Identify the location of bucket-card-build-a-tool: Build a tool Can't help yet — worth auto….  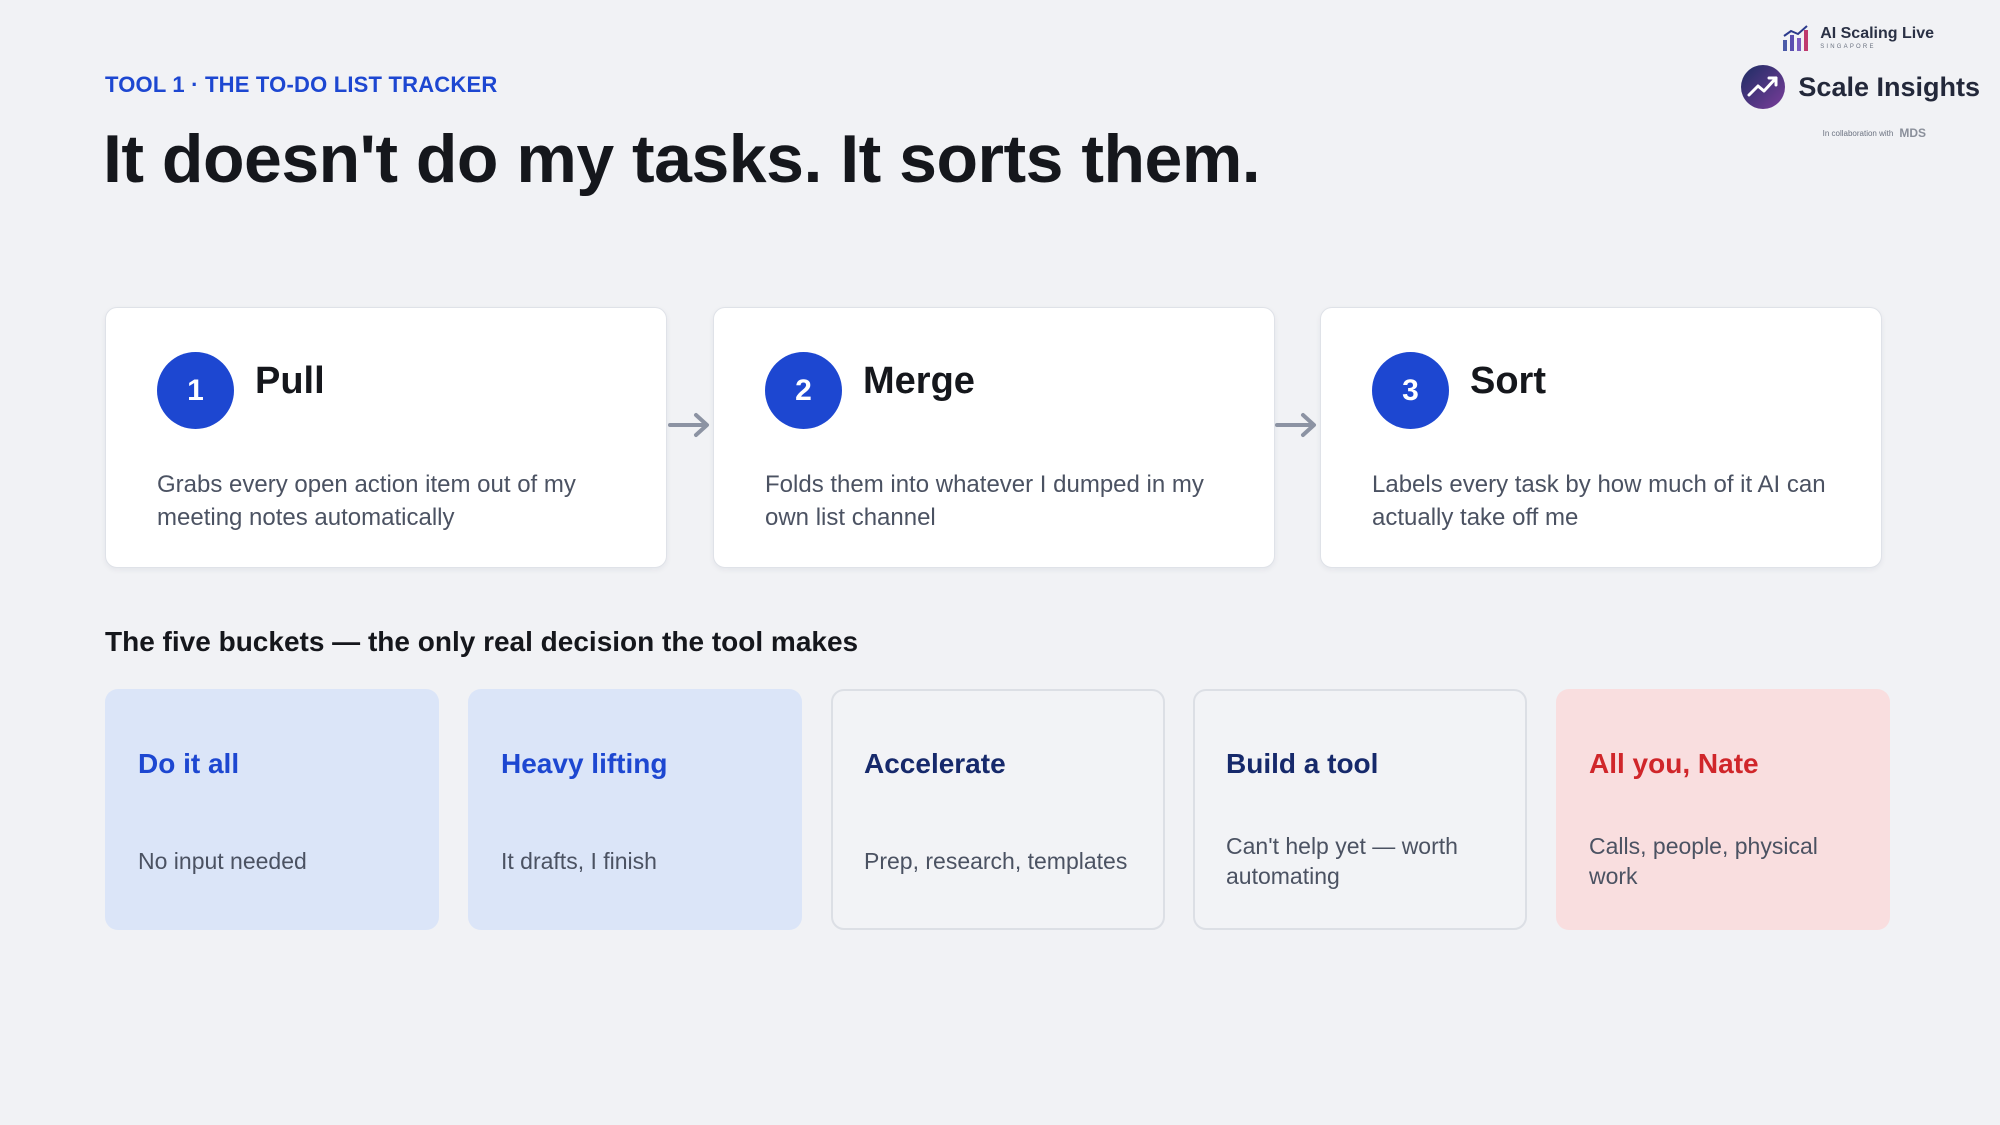
(1360, 809).